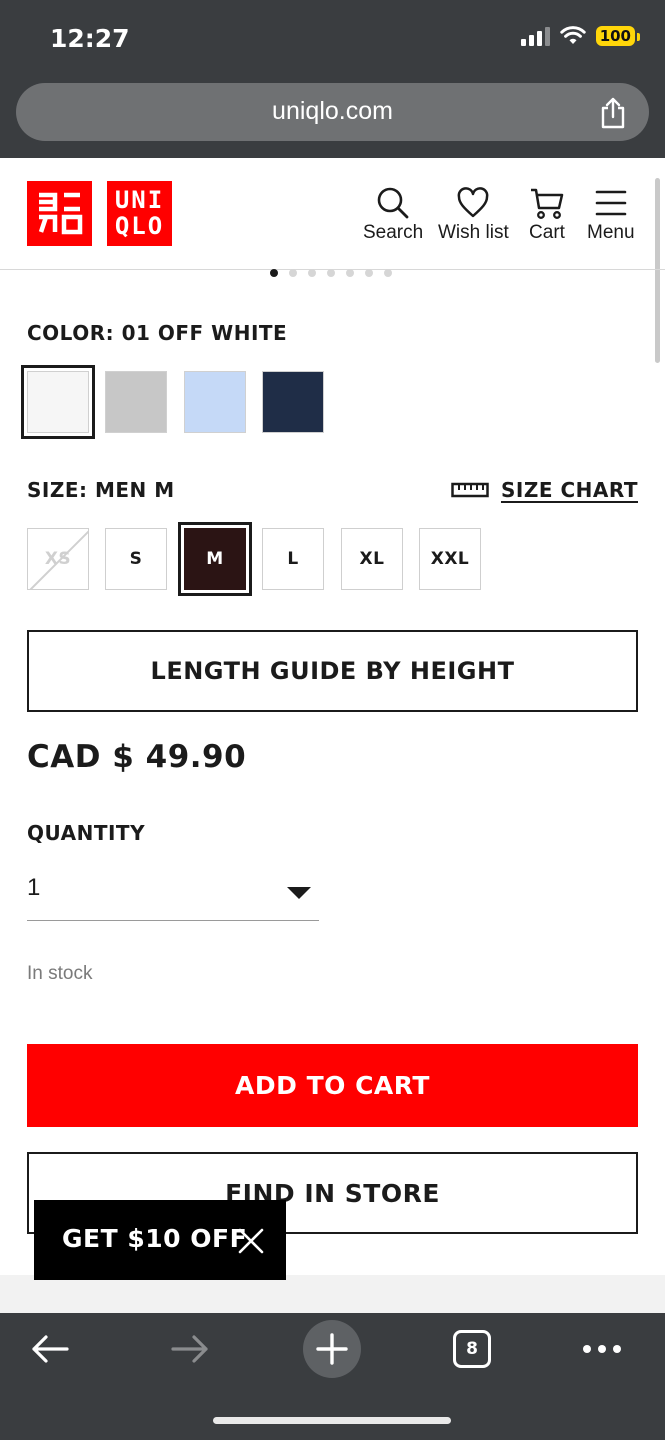  I want to click on ruler-icon, so click(470, 490).